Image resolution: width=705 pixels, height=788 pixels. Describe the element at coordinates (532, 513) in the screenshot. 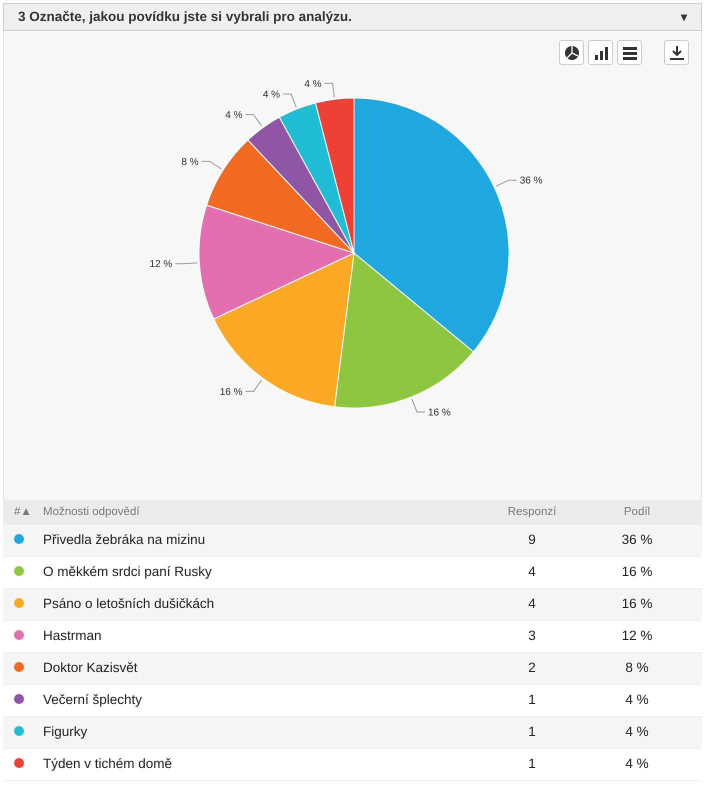

I see `column-header: Responzí` at that location.